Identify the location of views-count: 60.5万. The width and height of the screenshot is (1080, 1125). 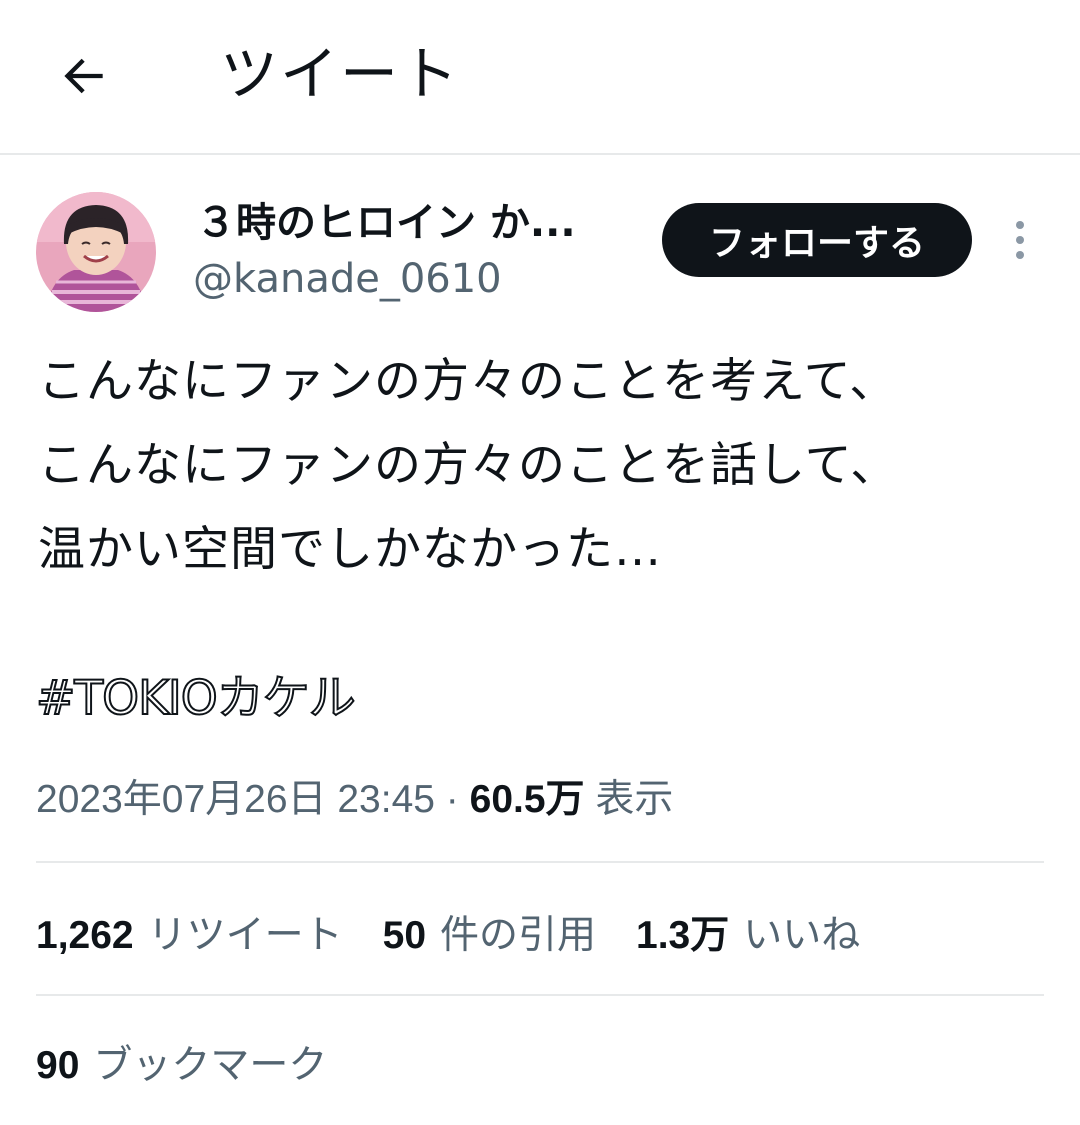
(527, 799).